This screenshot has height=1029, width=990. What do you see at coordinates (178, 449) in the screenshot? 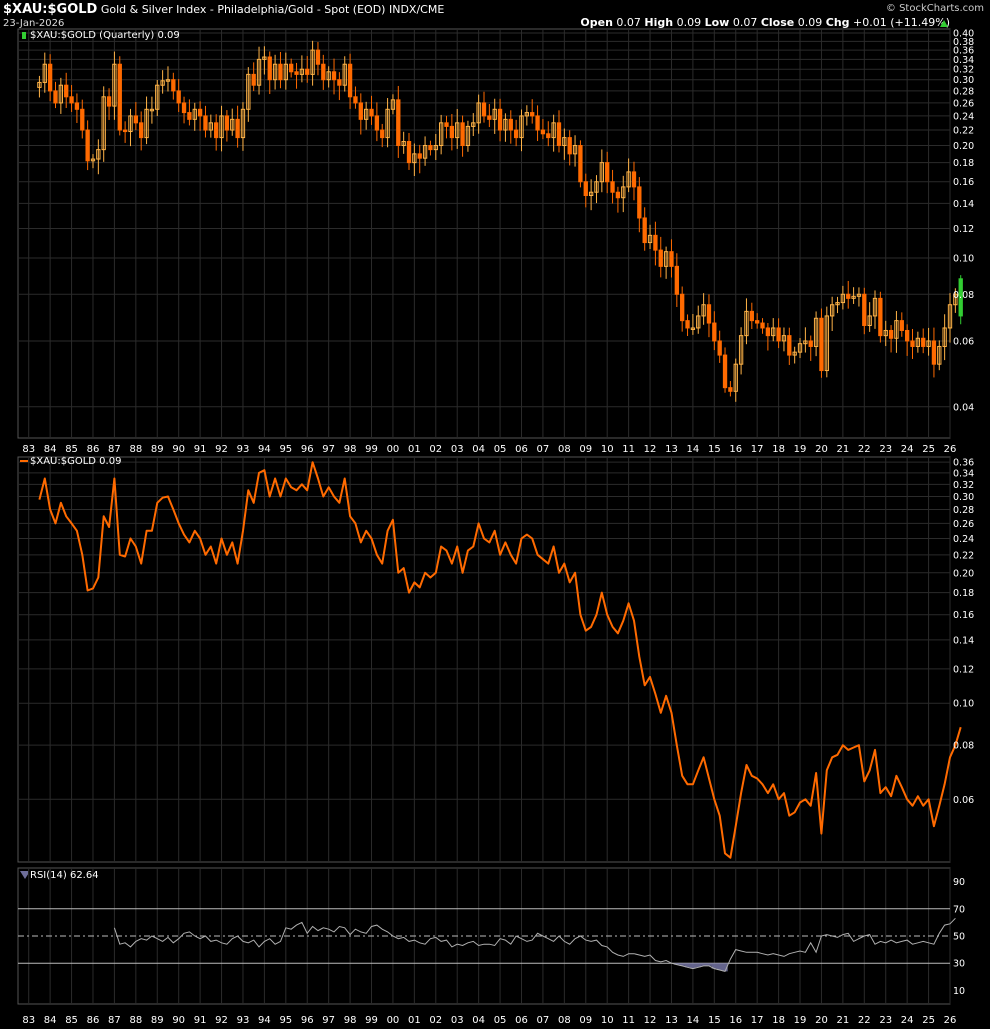
I see `x-tick-label: 90` at bounding box center [178, 449].